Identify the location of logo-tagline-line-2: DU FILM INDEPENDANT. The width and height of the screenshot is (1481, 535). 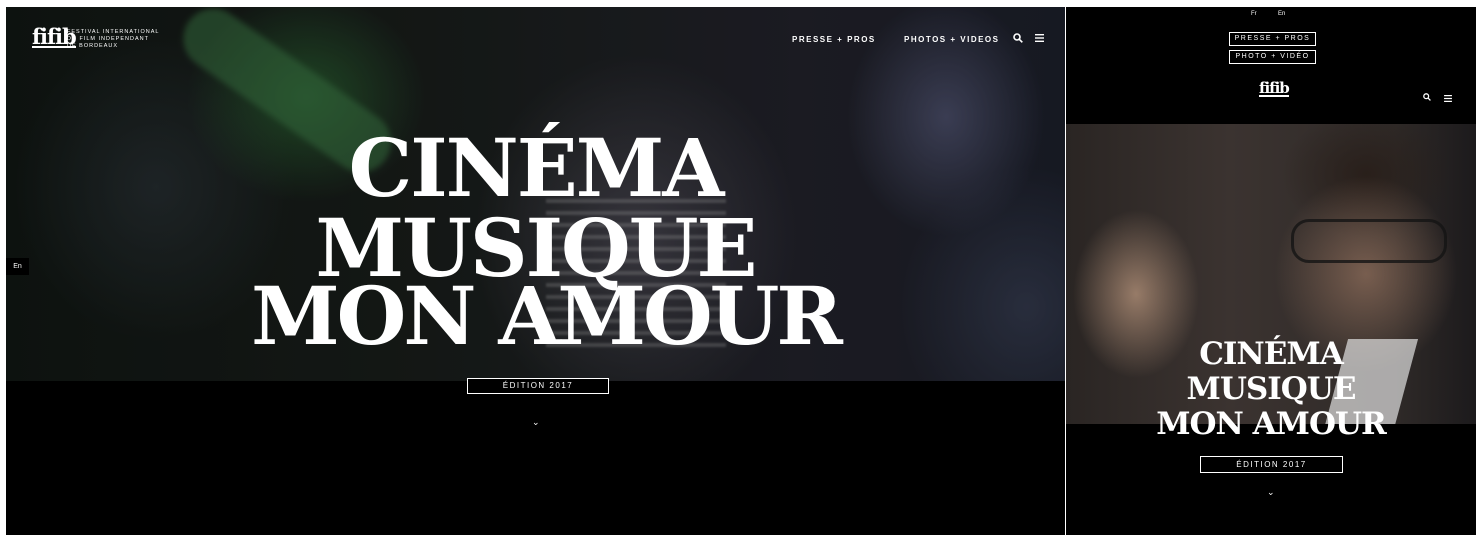
(108, 39).